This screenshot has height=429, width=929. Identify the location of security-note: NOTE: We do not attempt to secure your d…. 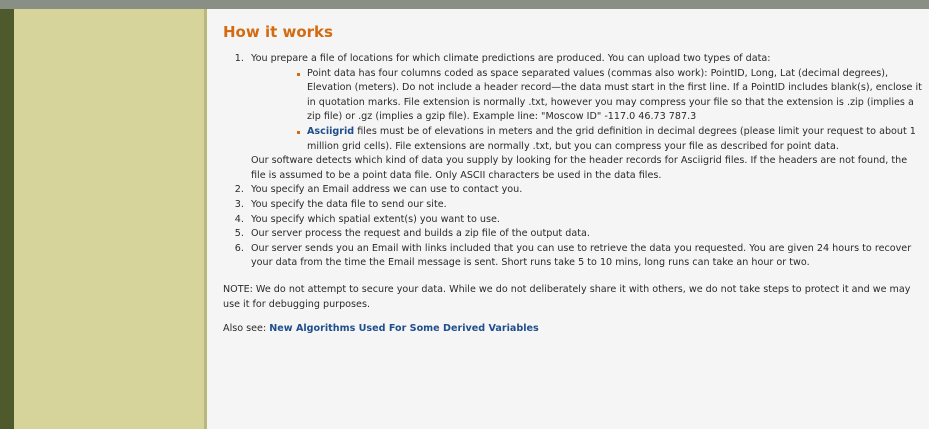
(567, 296).